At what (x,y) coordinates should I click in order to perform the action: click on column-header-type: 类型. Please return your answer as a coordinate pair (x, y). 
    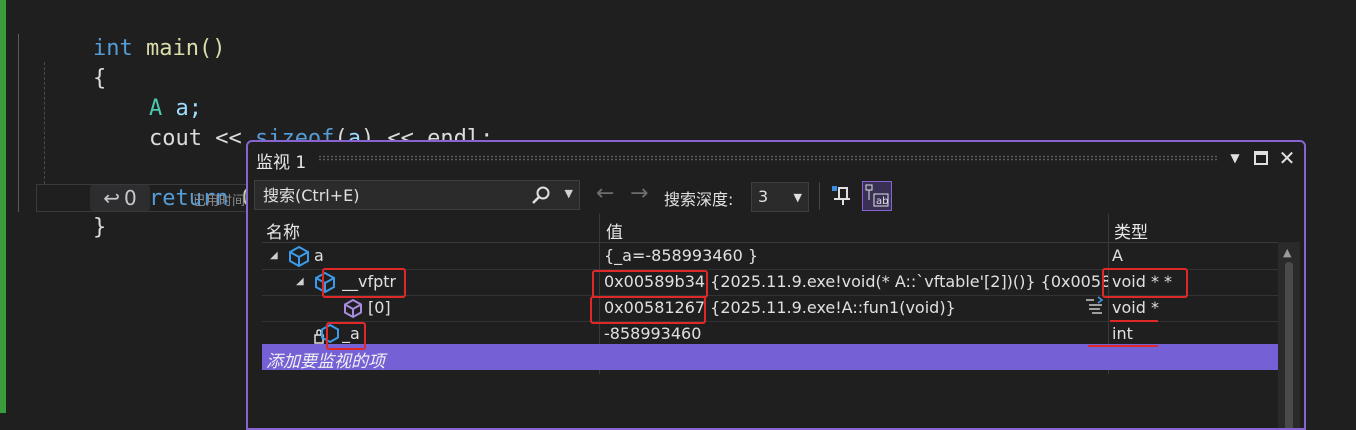
    Looking at the image, I should click on (1131, 230).